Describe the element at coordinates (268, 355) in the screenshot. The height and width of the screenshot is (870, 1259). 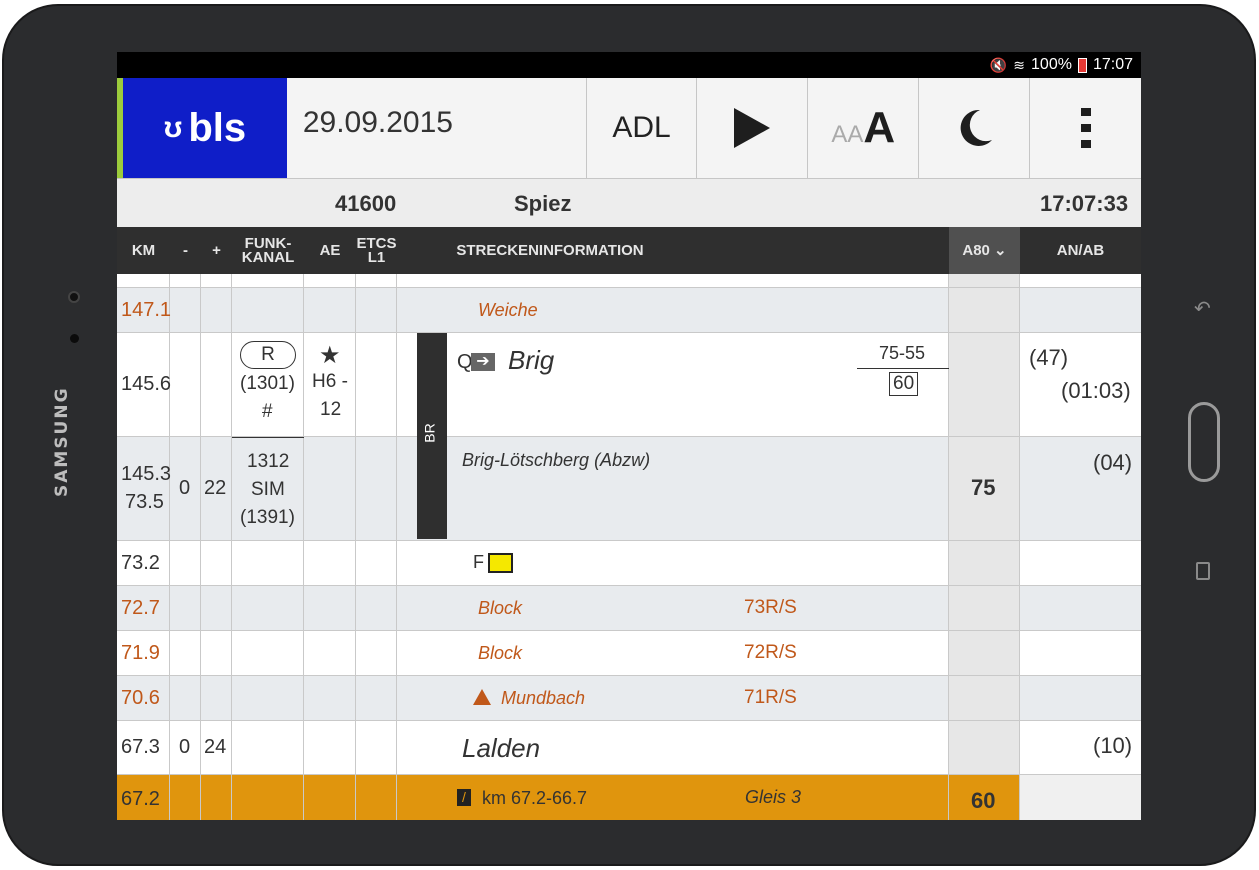
I see `radio-channel-badge: R` at that location.